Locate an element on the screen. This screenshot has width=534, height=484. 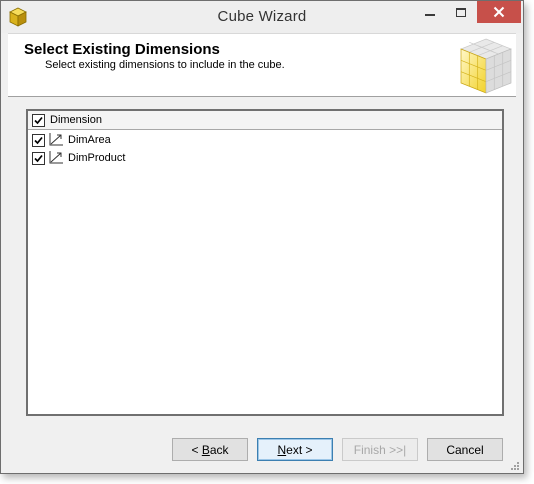
next-button: Next > is located at coordinates (295, 449).